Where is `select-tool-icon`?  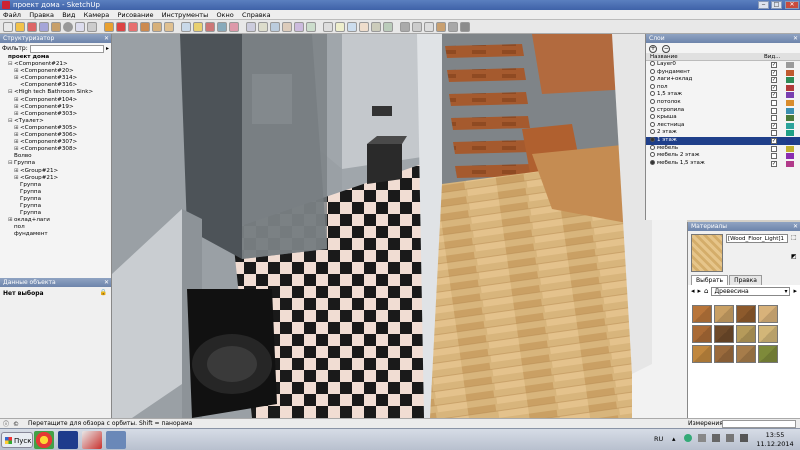
select-tool-icon is located at coordinates (8, 27).